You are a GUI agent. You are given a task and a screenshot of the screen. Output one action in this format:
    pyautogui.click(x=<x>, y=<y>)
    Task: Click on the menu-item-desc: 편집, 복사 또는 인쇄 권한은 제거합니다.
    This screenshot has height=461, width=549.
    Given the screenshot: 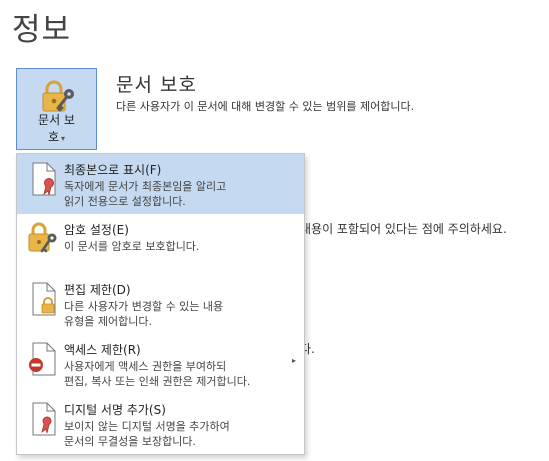 What is the action you would take?
    pyautogui.click(x=157, y=381)
    